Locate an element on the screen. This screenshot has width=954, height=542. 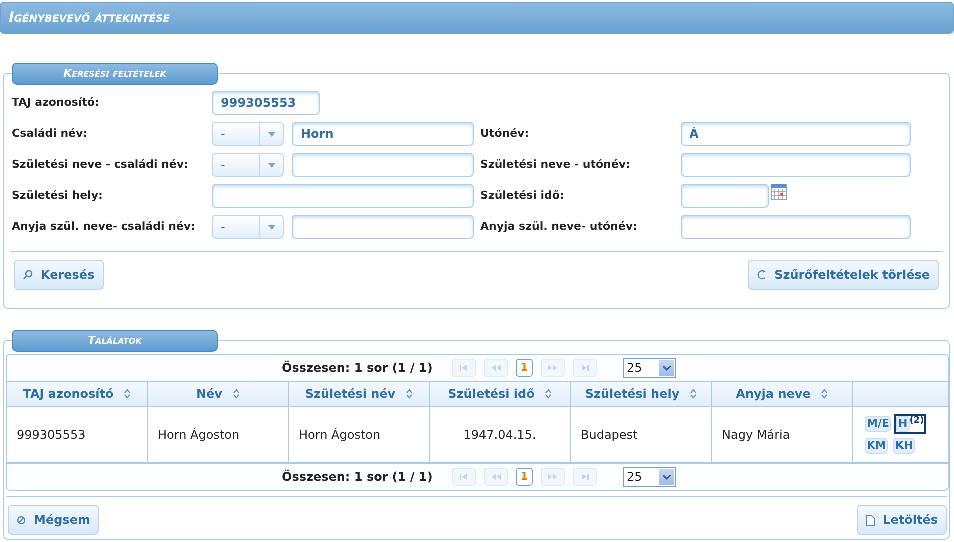
field-label: Születési hely: is located at coordinates (58, 195).